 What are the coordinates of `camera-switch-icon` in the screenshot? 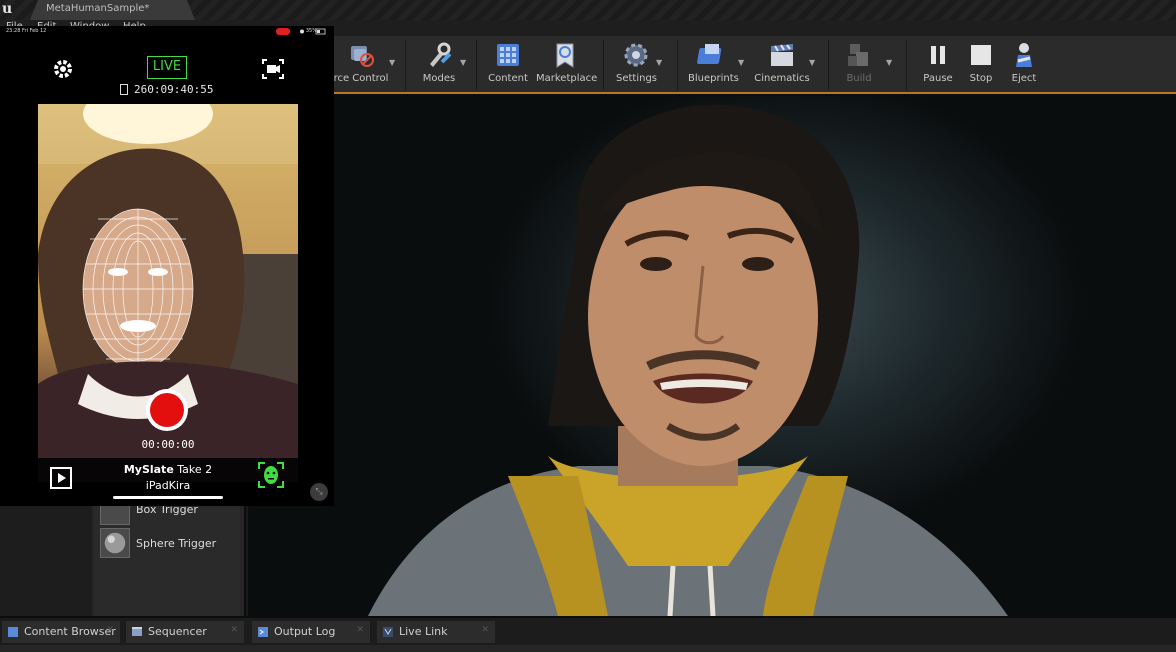 It's located at (273, 69).